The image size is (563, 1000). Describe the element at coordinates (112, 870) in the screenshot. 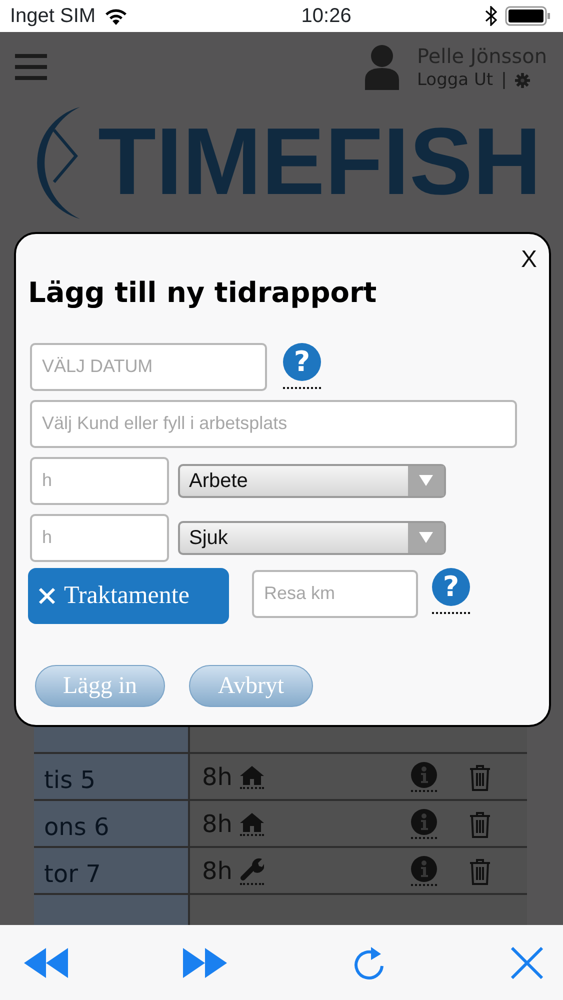

I see `day-cell: tor 7` at that location.